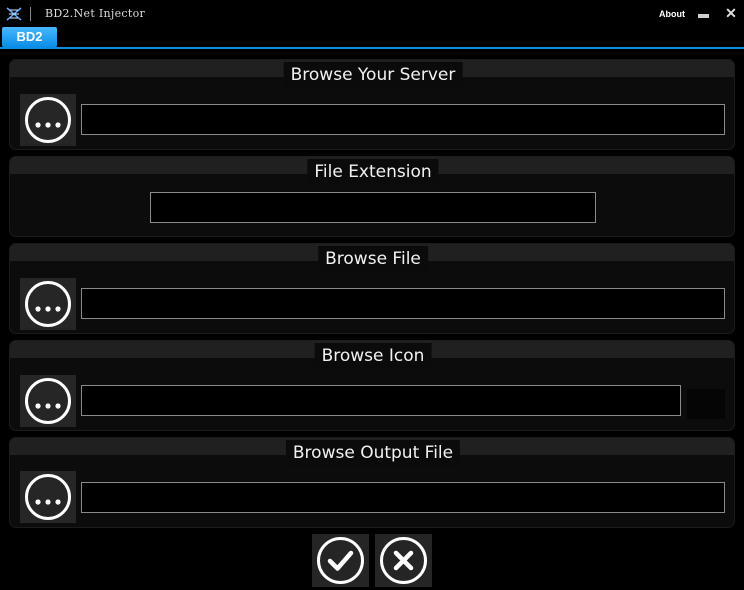 This screenshot has height=590, width=744. What do you see at coordinates (372, 48) in the screenshot?
I see `tab-underline` at bounding box center [372, 48].